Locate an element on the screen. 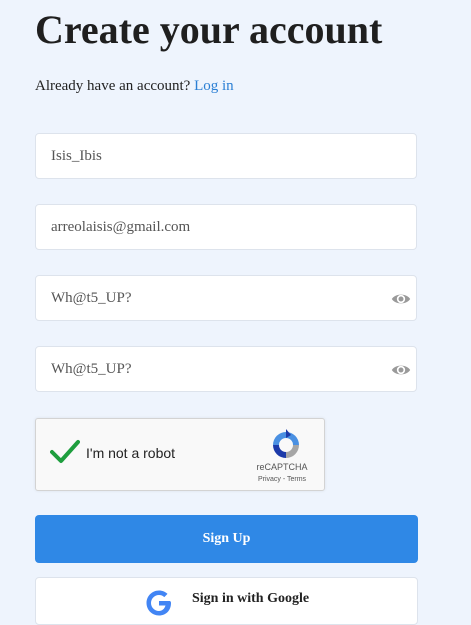 The height and width of the screenshot is (625, 471). captcha-brand: reCAPTCHA is located at coordinates (282, 467).